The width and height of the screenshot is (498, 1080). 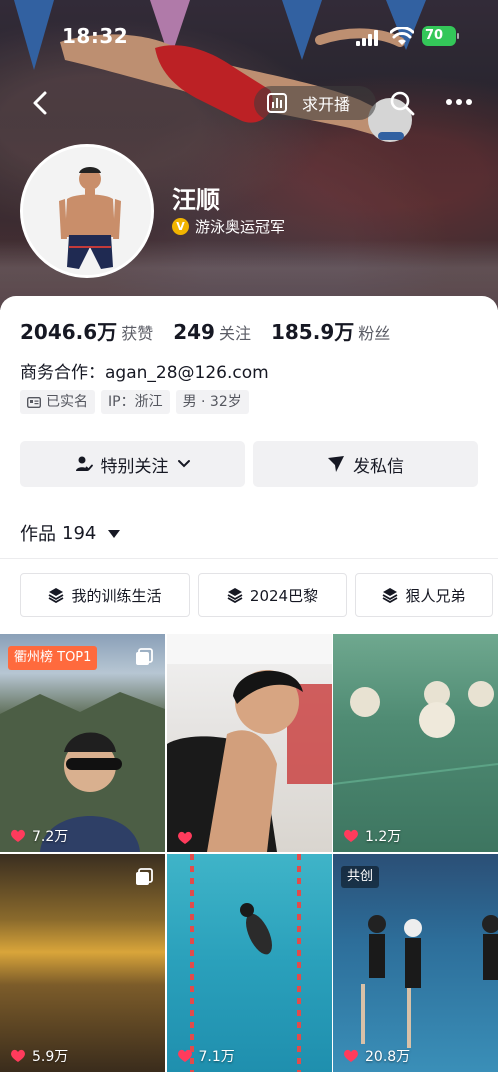 I want to click on video-thumbnail: 衢州榜 TOP1 7.2万, so click(x=82, y=743).